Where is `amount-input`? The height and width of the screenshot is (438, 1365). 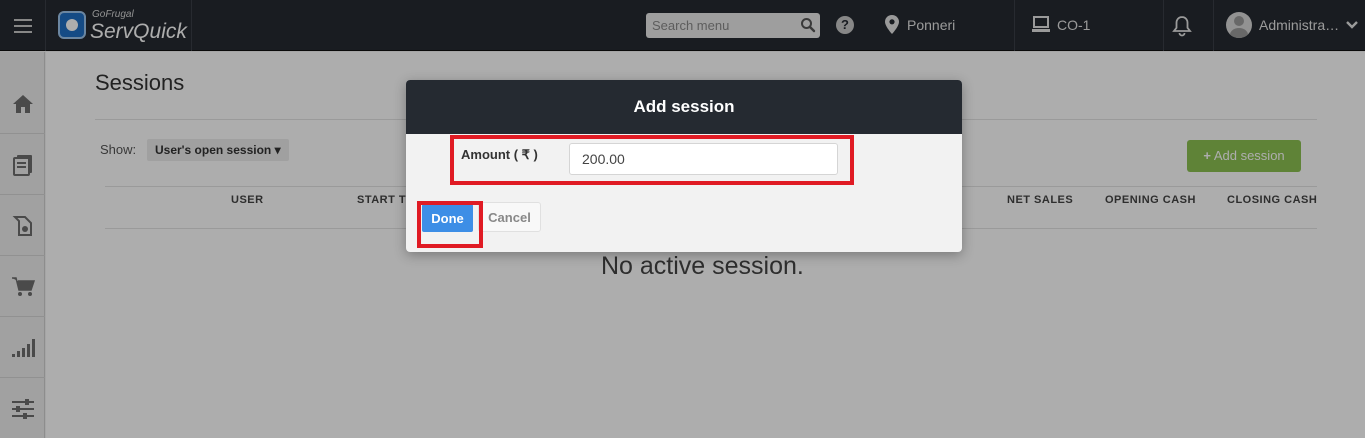 amount-input is located at coordinates (703, 159).